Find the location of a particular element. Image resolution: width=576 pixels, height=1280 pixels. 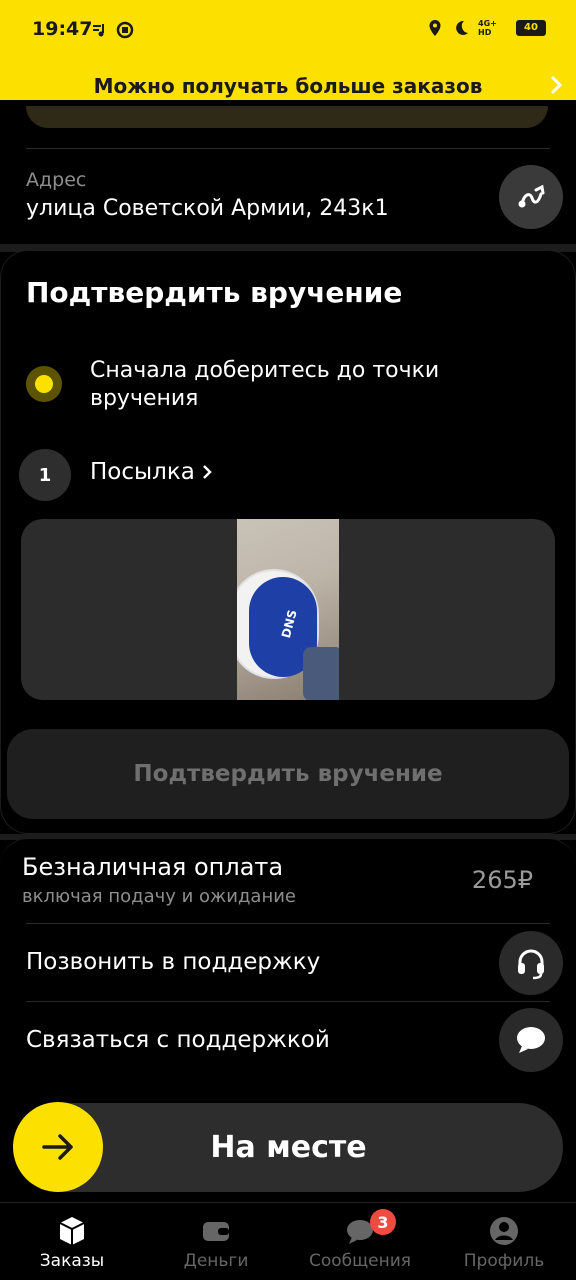

step-text: Сначала доберитесь до точки вручения is located at coordinates (265, 384).